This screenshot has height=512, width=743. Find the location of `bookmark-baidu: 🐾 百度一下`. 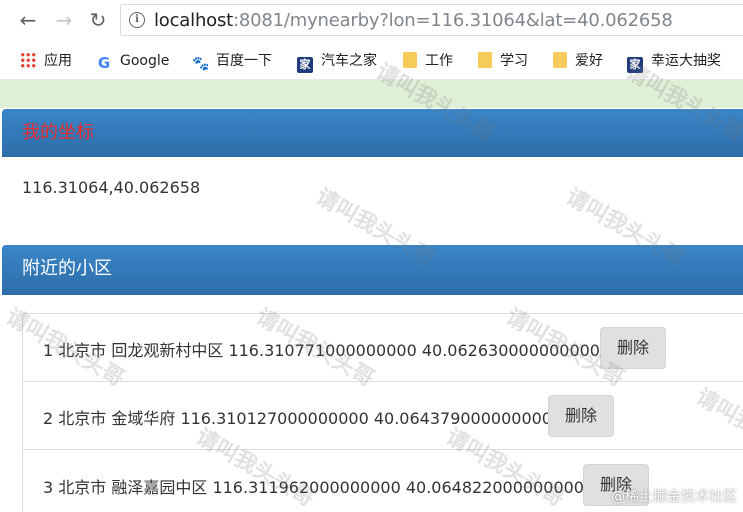

bookmark-baidu: 🐾 百度一下 is located at coordinates (232, 61).